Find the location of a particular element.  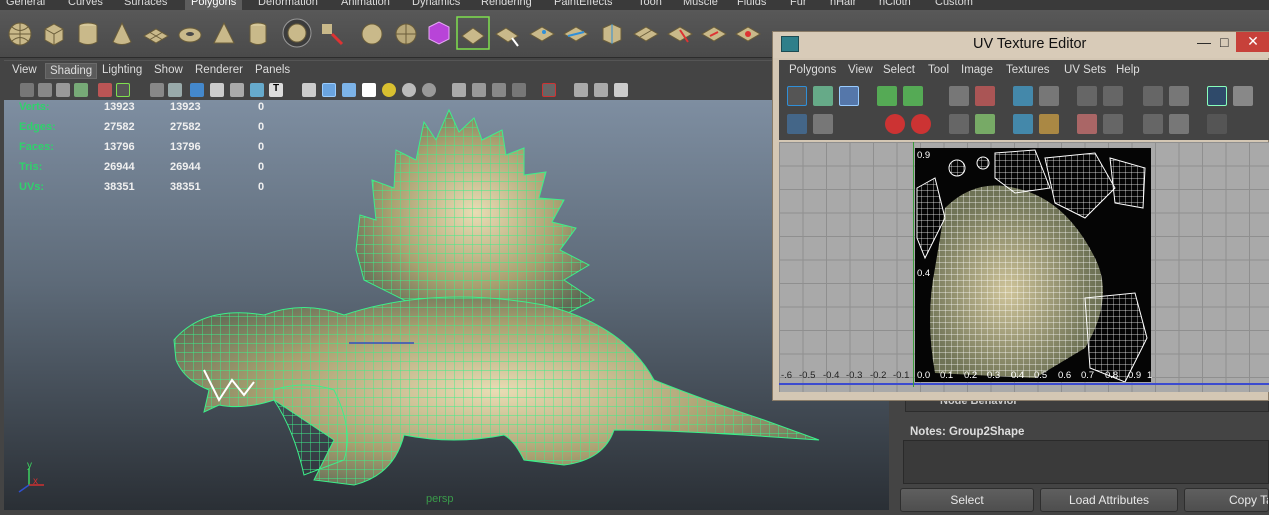

uv-menu-textures: Textures is located at coordinates (1027, 70).